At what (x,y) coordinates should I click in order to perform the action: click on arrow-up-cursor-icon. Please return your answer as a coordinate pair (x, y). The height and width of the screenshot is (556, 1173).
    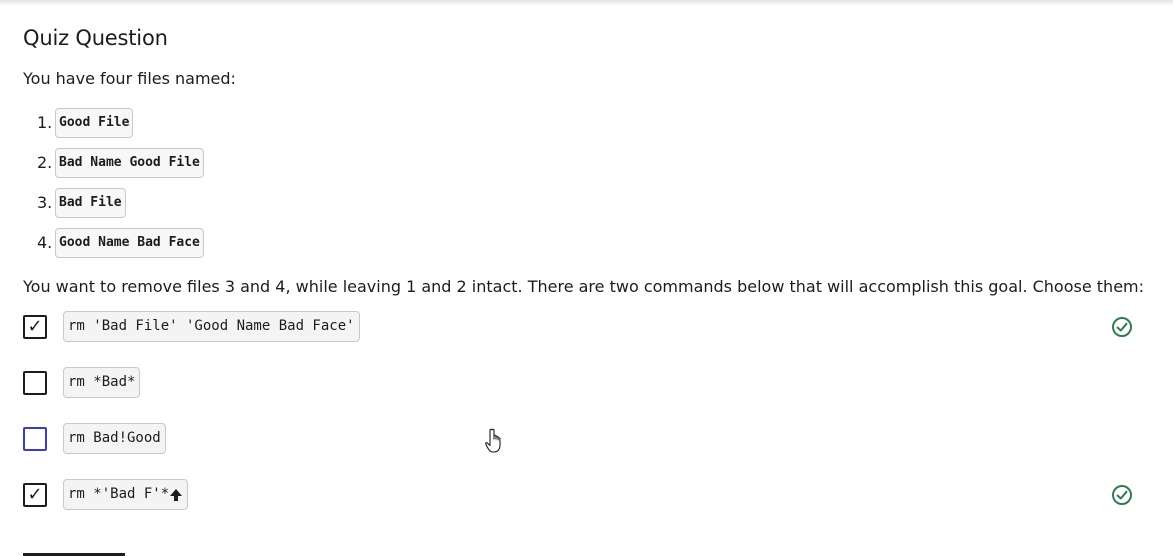
    Looking at the image, I should click on (176, 494).